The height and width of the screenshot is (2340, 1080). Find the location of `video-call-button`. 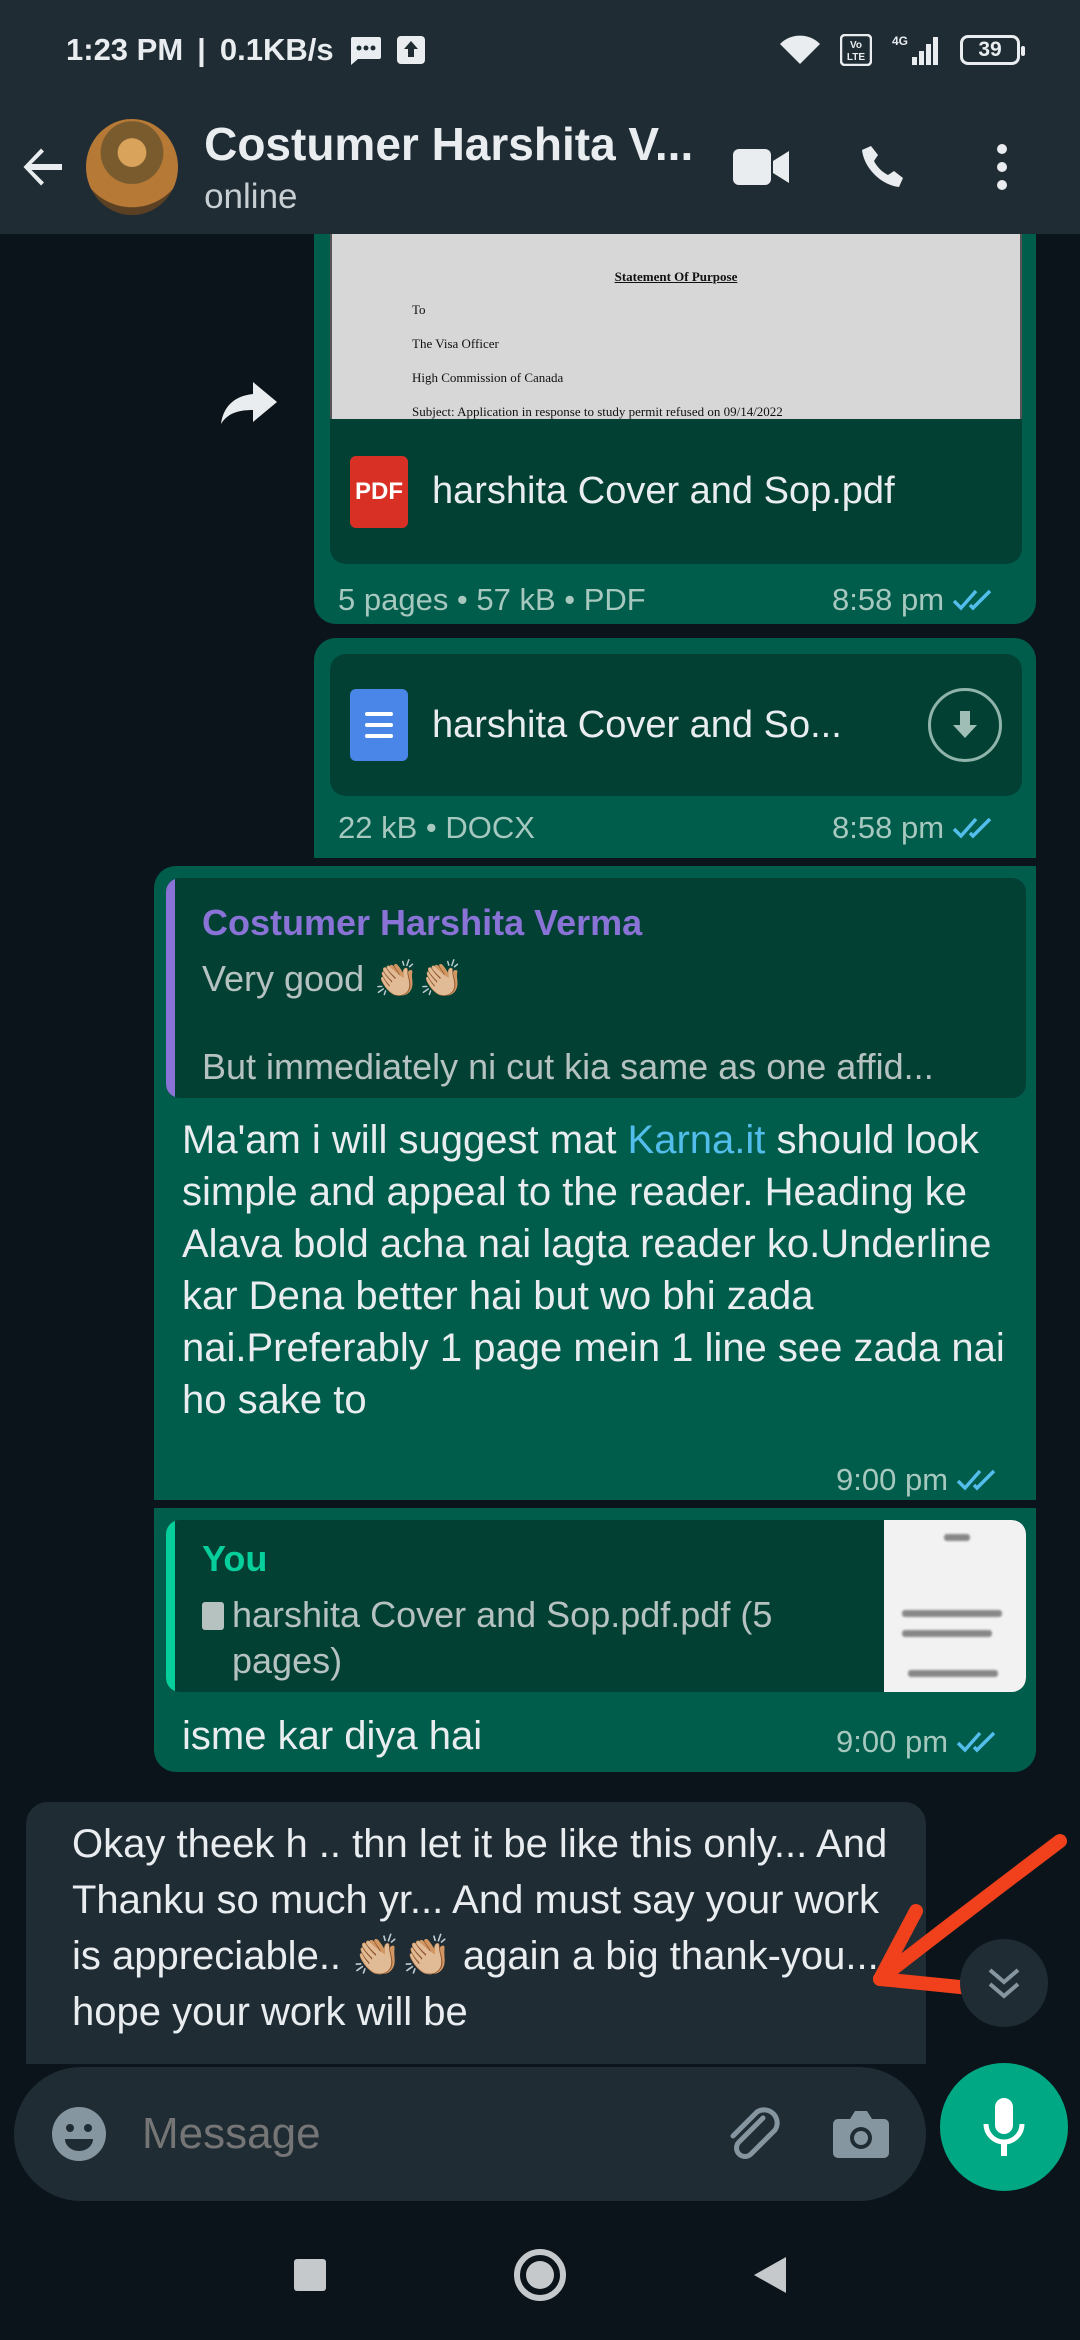

video-call-button is located at coordinates (762, 167).